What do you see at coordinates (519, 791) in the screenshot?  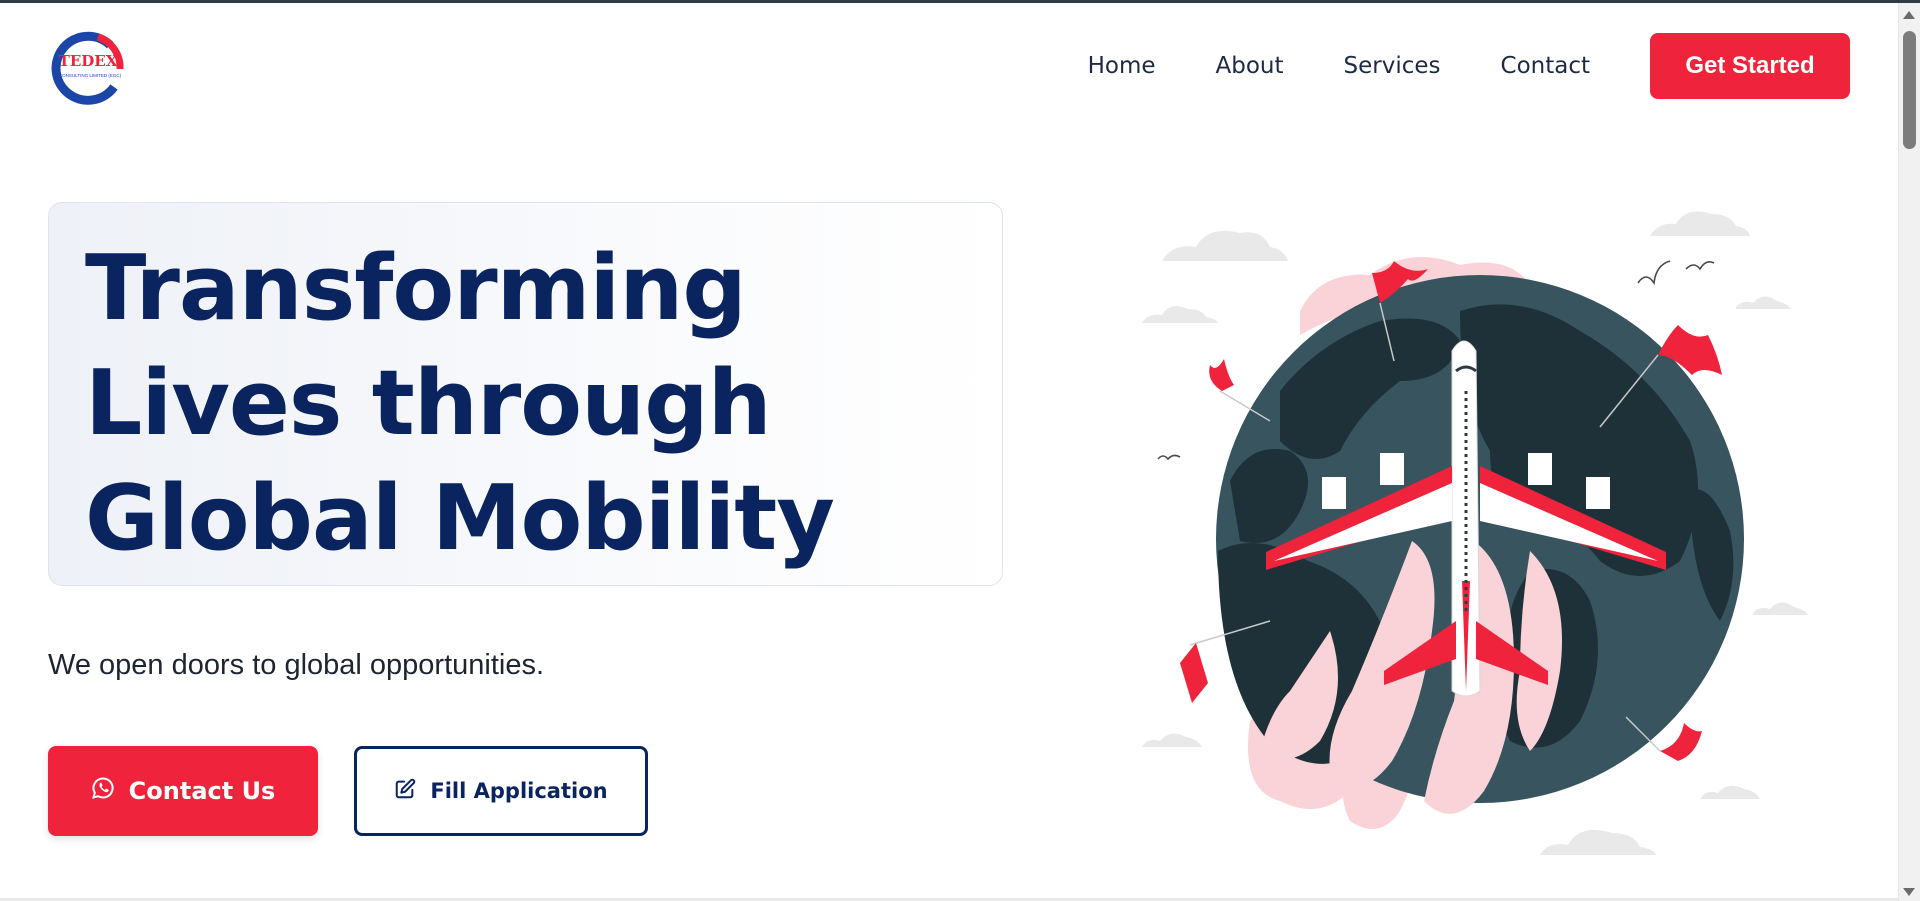 I see `fill-application-label: Fill Application` at bounding box center [519, 791].